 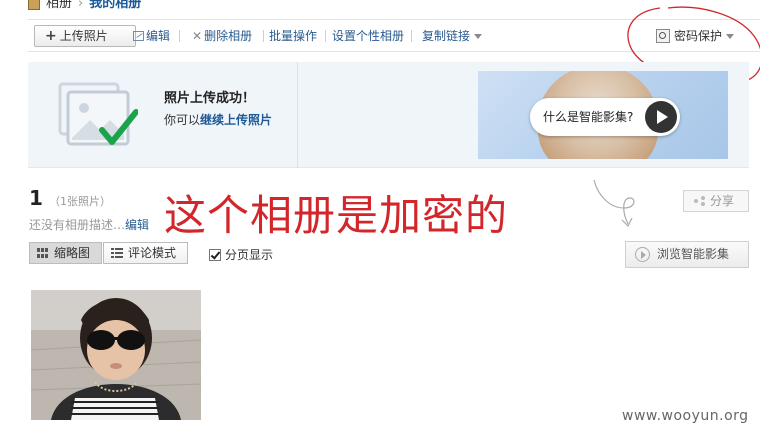 What do you see at coordinates (117, 253) in the screenshot?
I see `list-icon` at bounding box center [117, 253].